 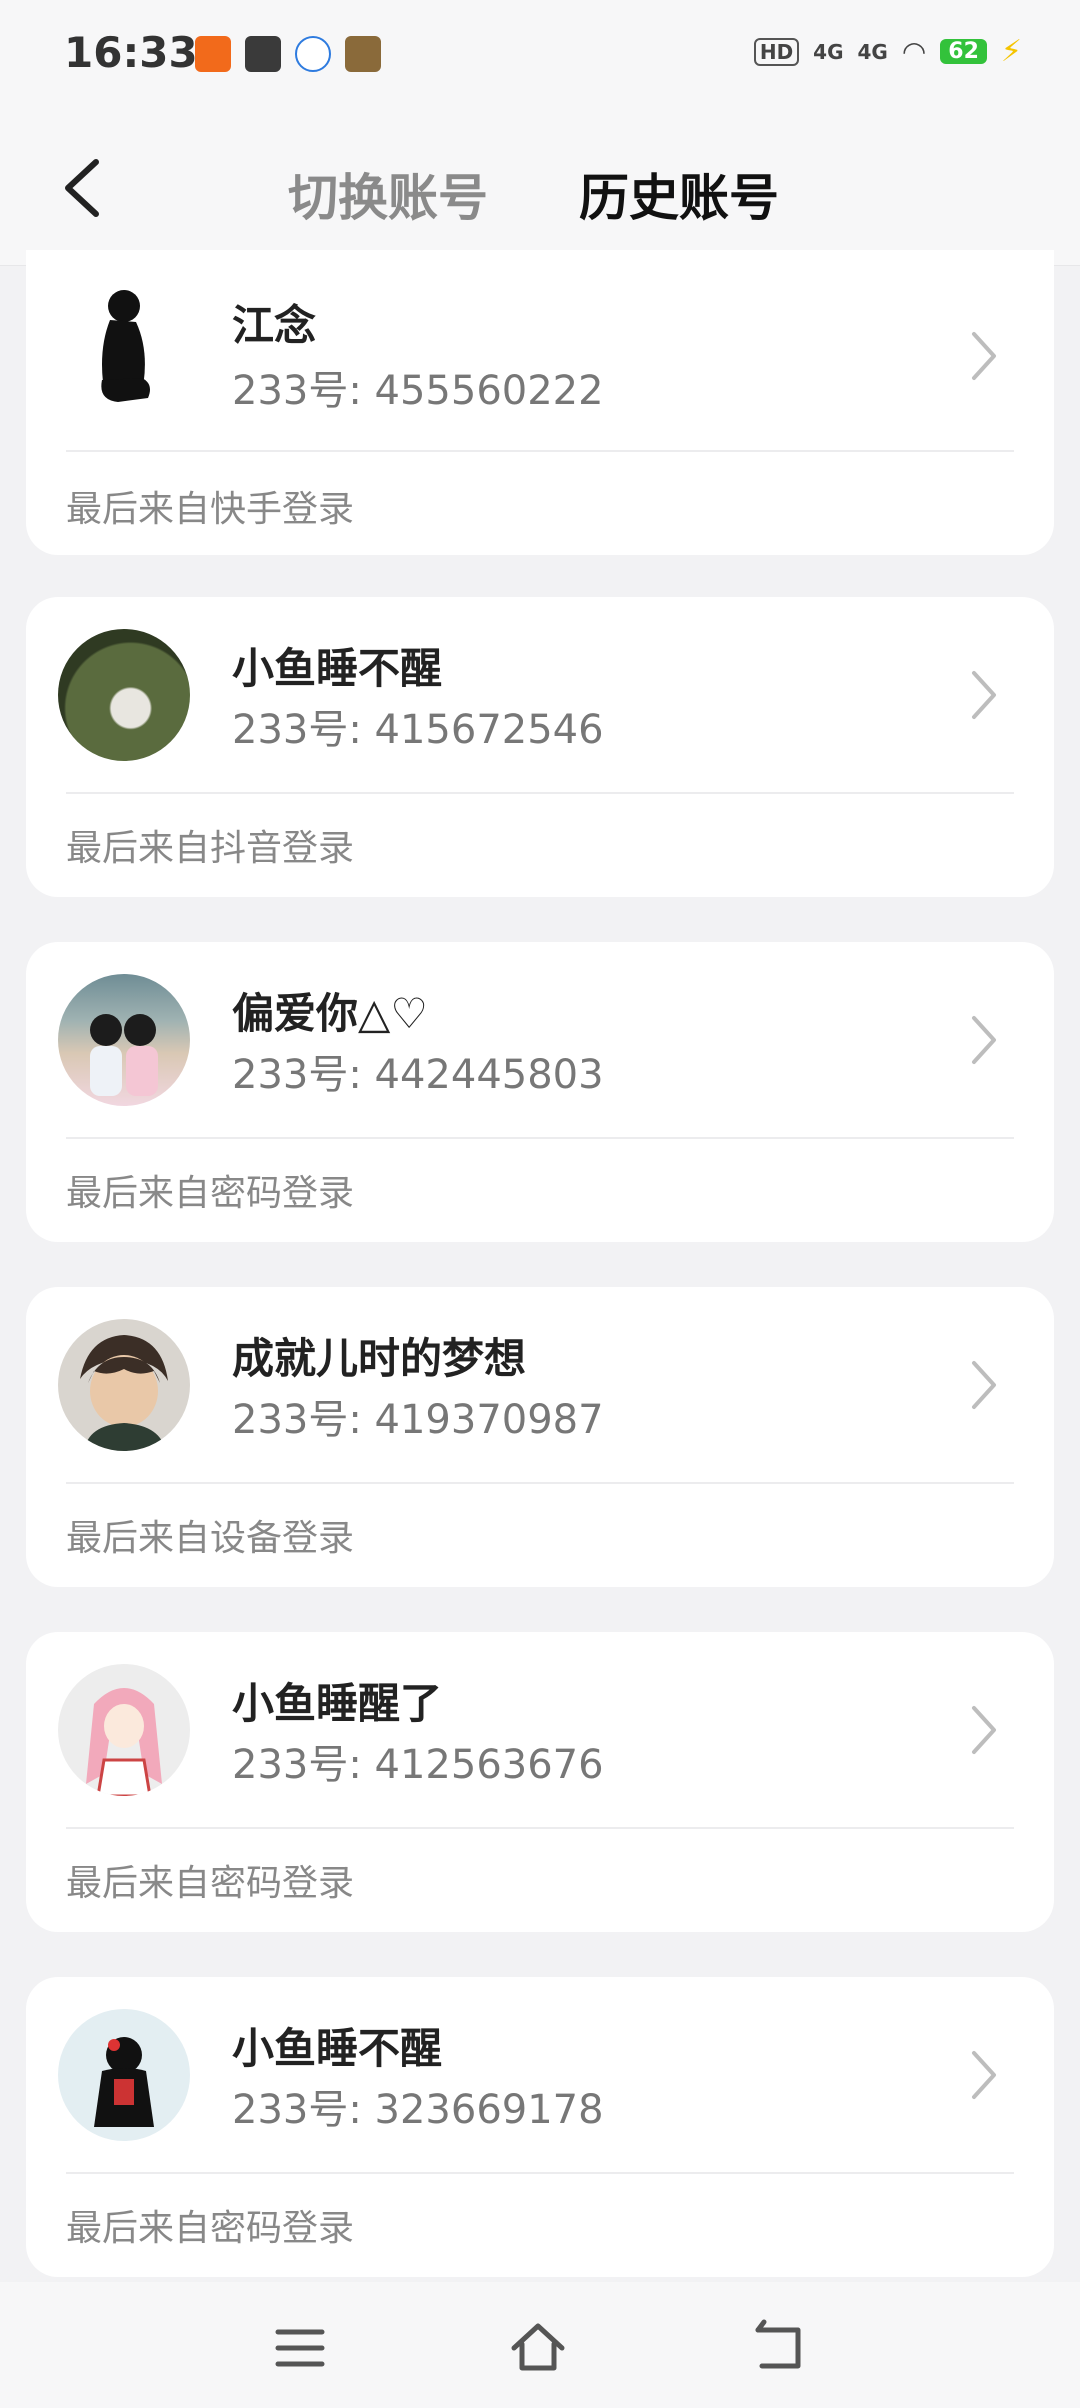 I want to click on login-source: 最后来自快手登录, so click(x=210, y=509).